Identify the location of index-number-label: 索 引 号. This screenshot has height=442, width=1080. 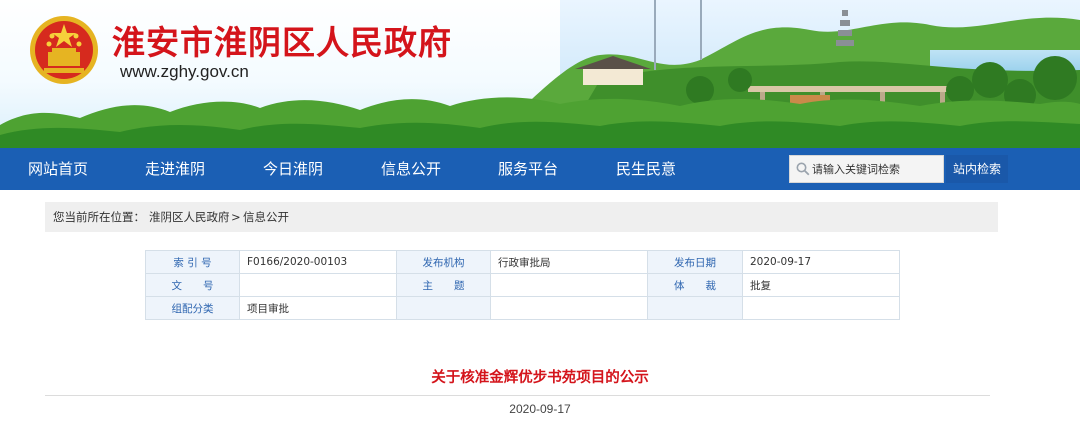
(192, 262).